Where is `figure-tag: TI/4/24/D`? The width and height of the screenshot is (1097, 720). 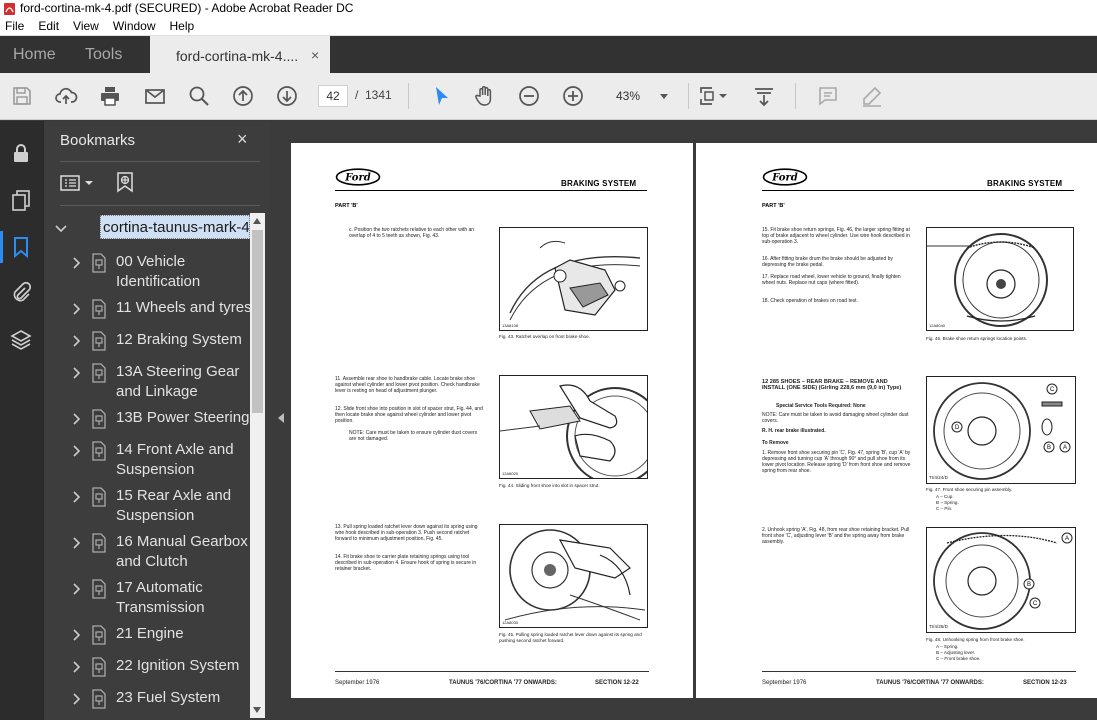 figure-tag: TI/4/24/D is located at coordinates (938, 477).